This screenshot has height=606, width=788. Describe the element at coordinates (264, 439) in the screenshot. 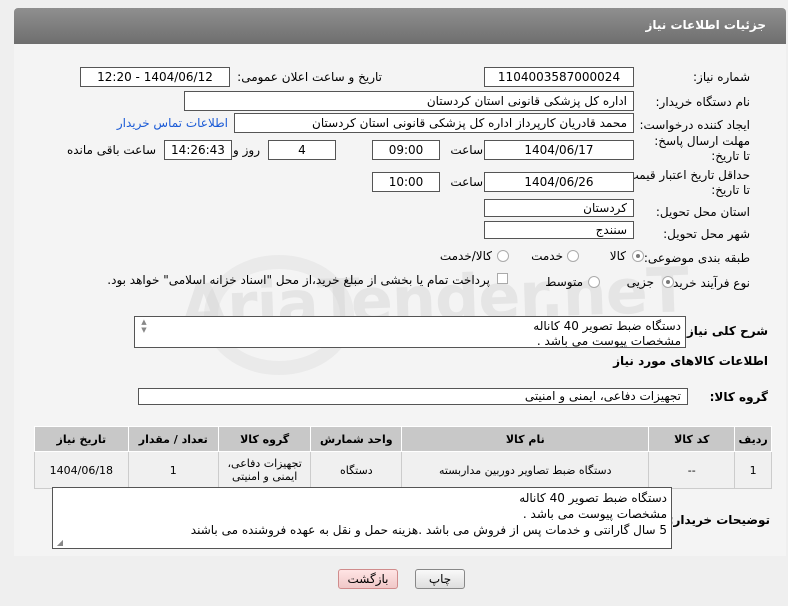

I see `col-group: گروه کالا` at that location.